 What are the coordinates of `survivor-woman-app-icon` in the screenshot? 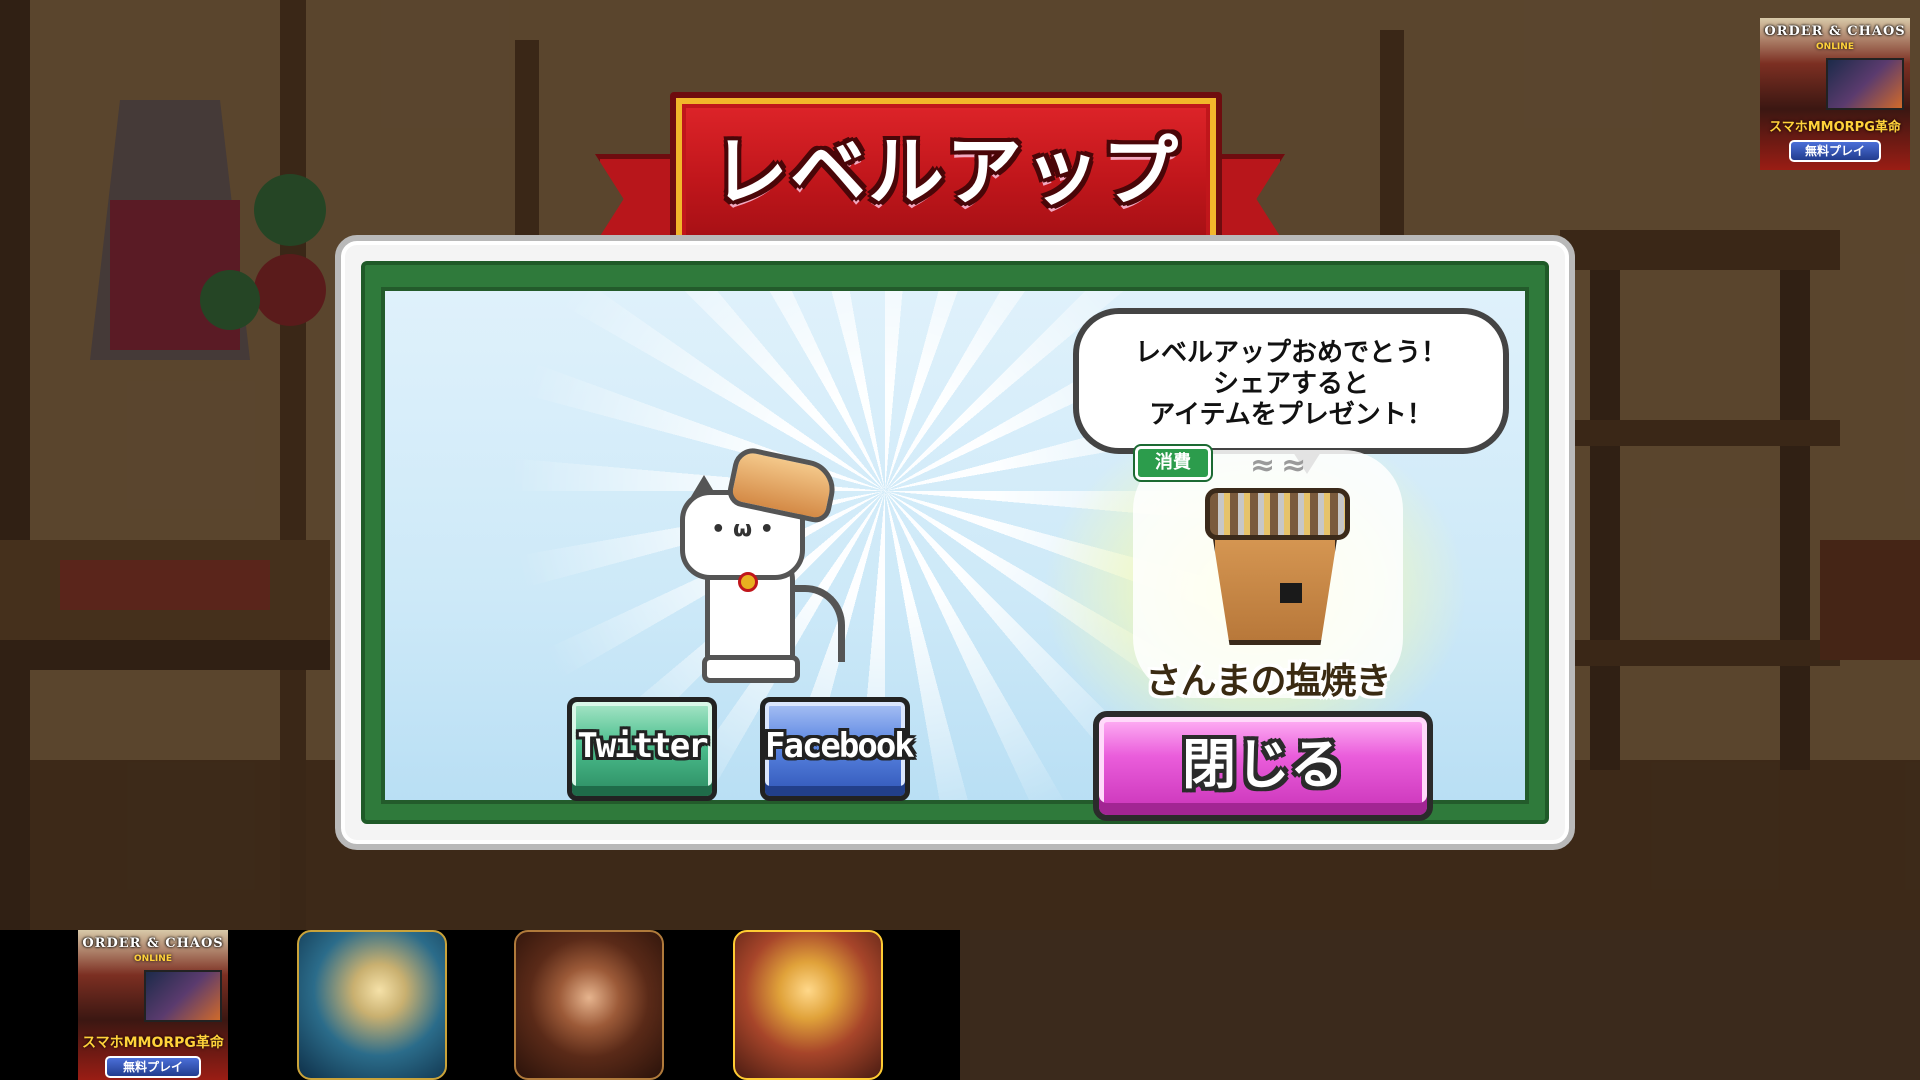 It's located at (589, 1005).